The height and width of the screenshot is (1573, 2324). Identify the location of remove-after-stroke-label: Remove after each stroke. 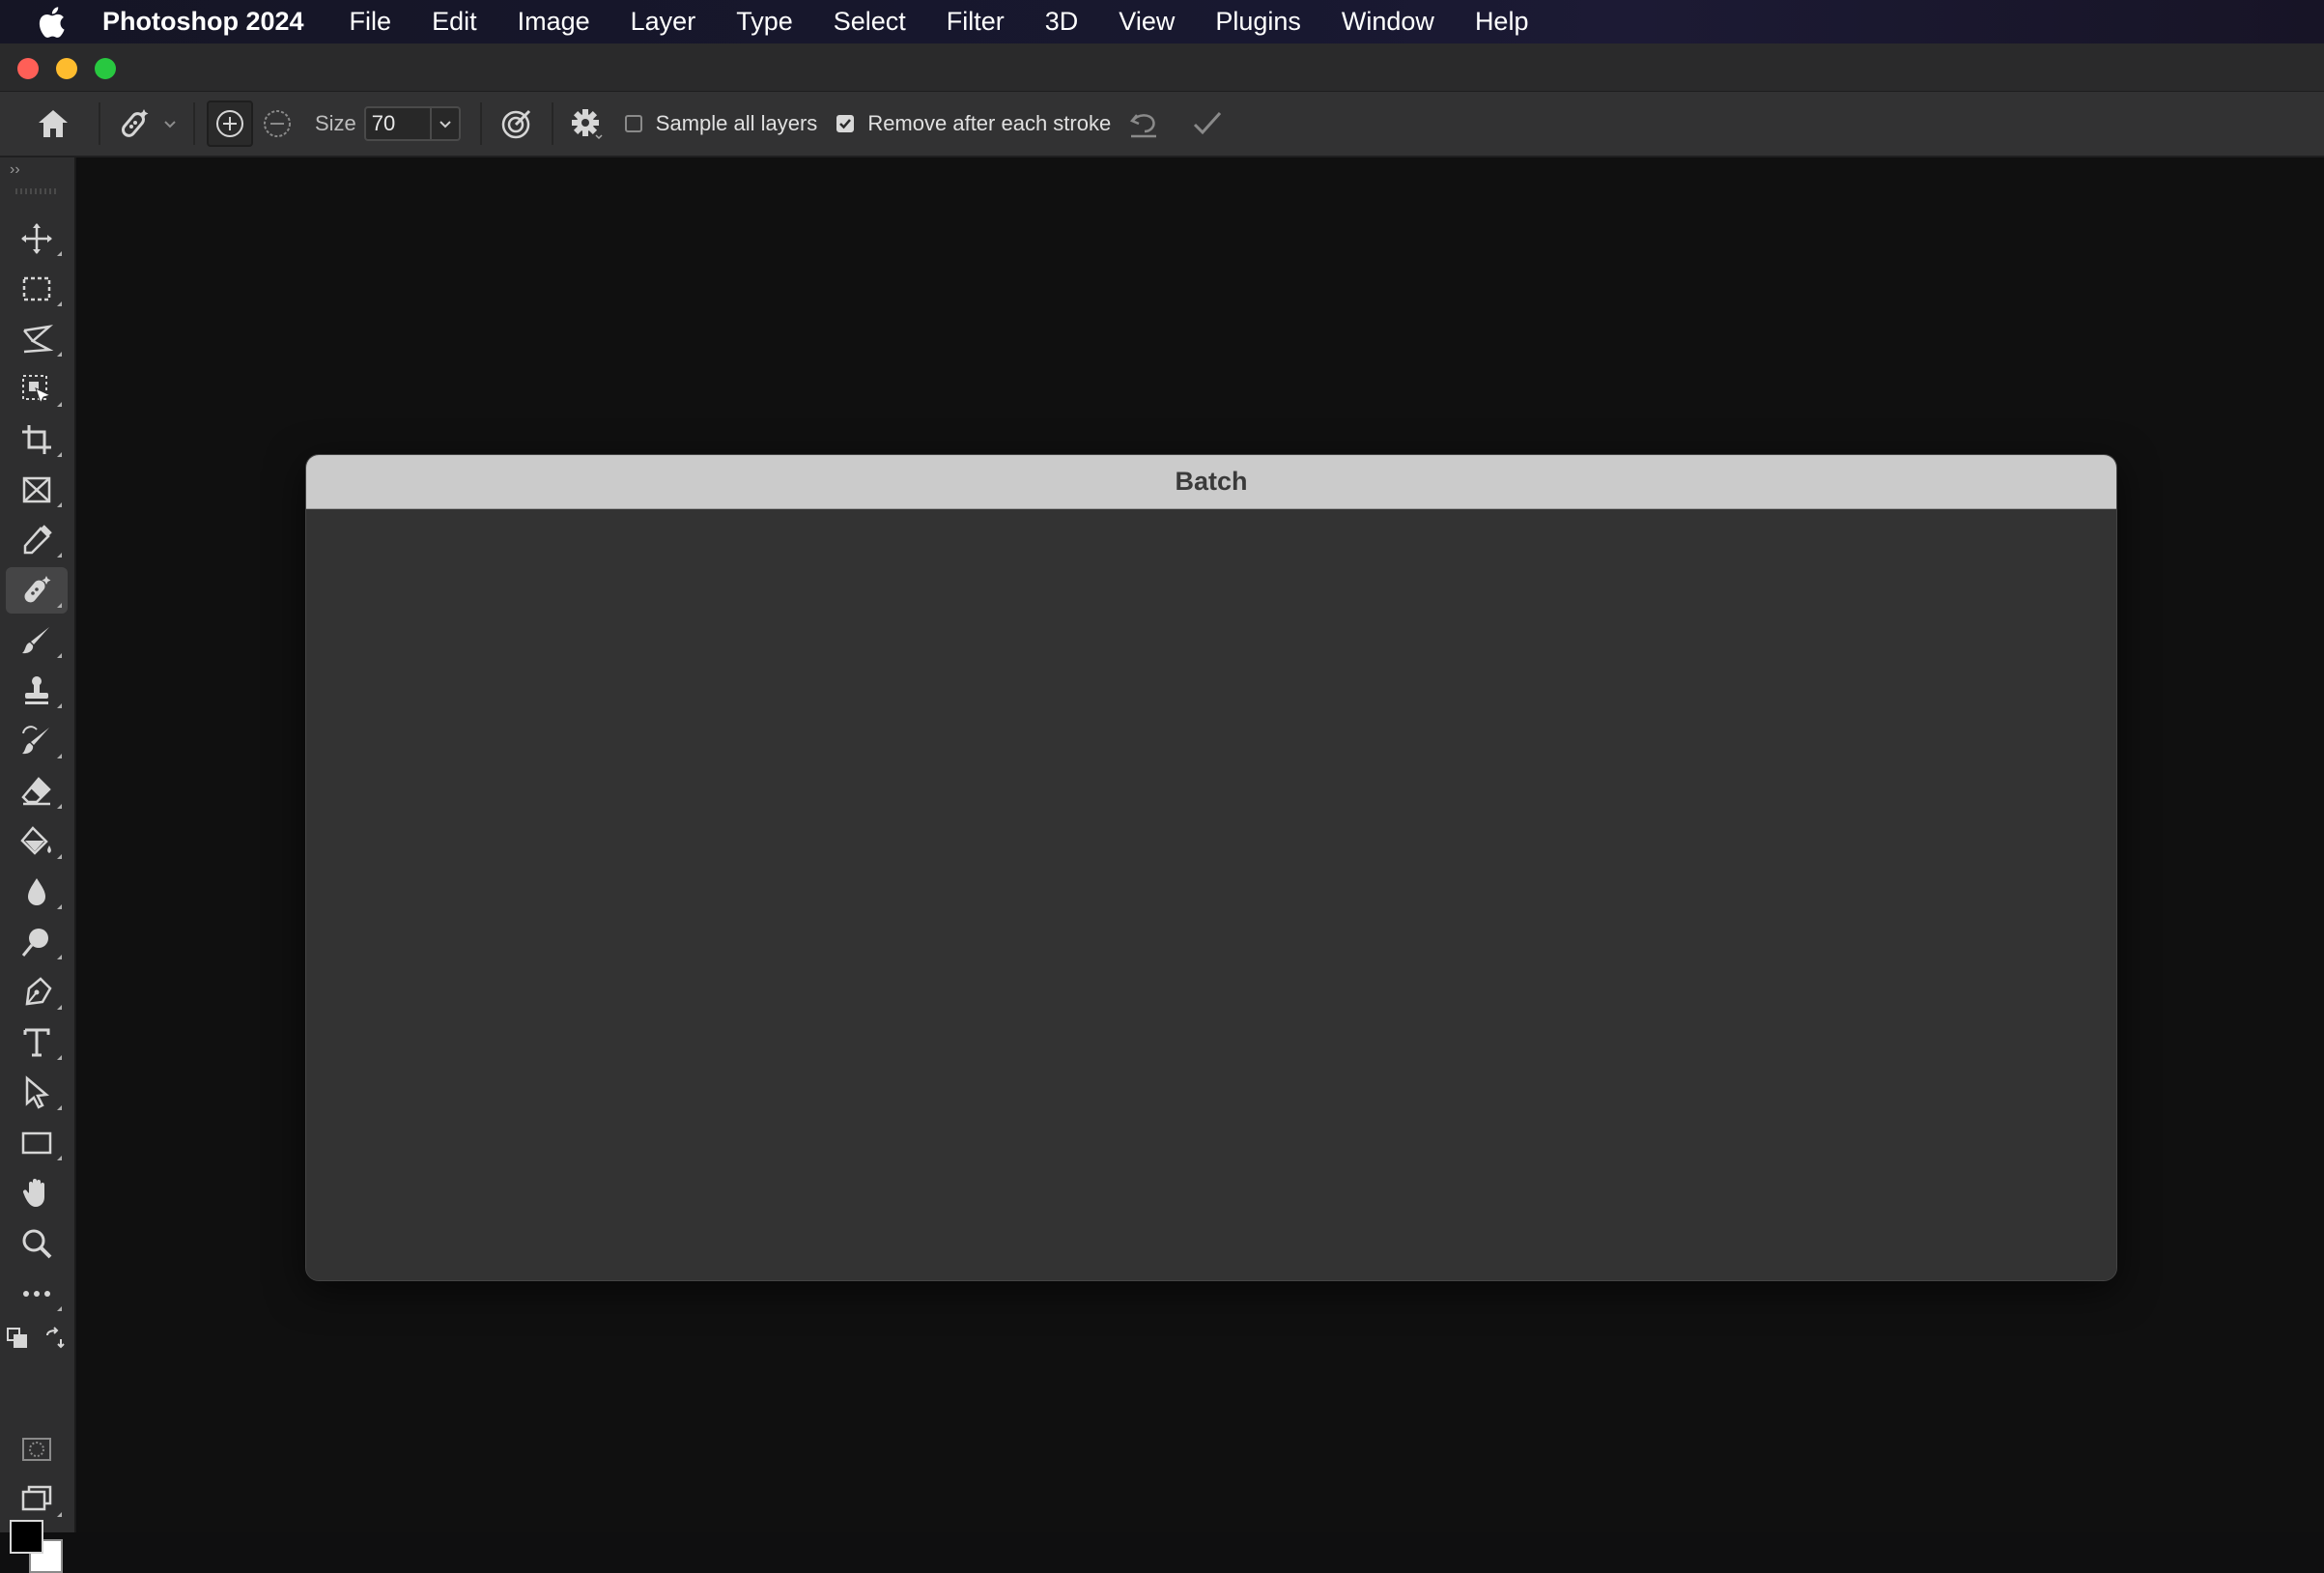
(989, 123).